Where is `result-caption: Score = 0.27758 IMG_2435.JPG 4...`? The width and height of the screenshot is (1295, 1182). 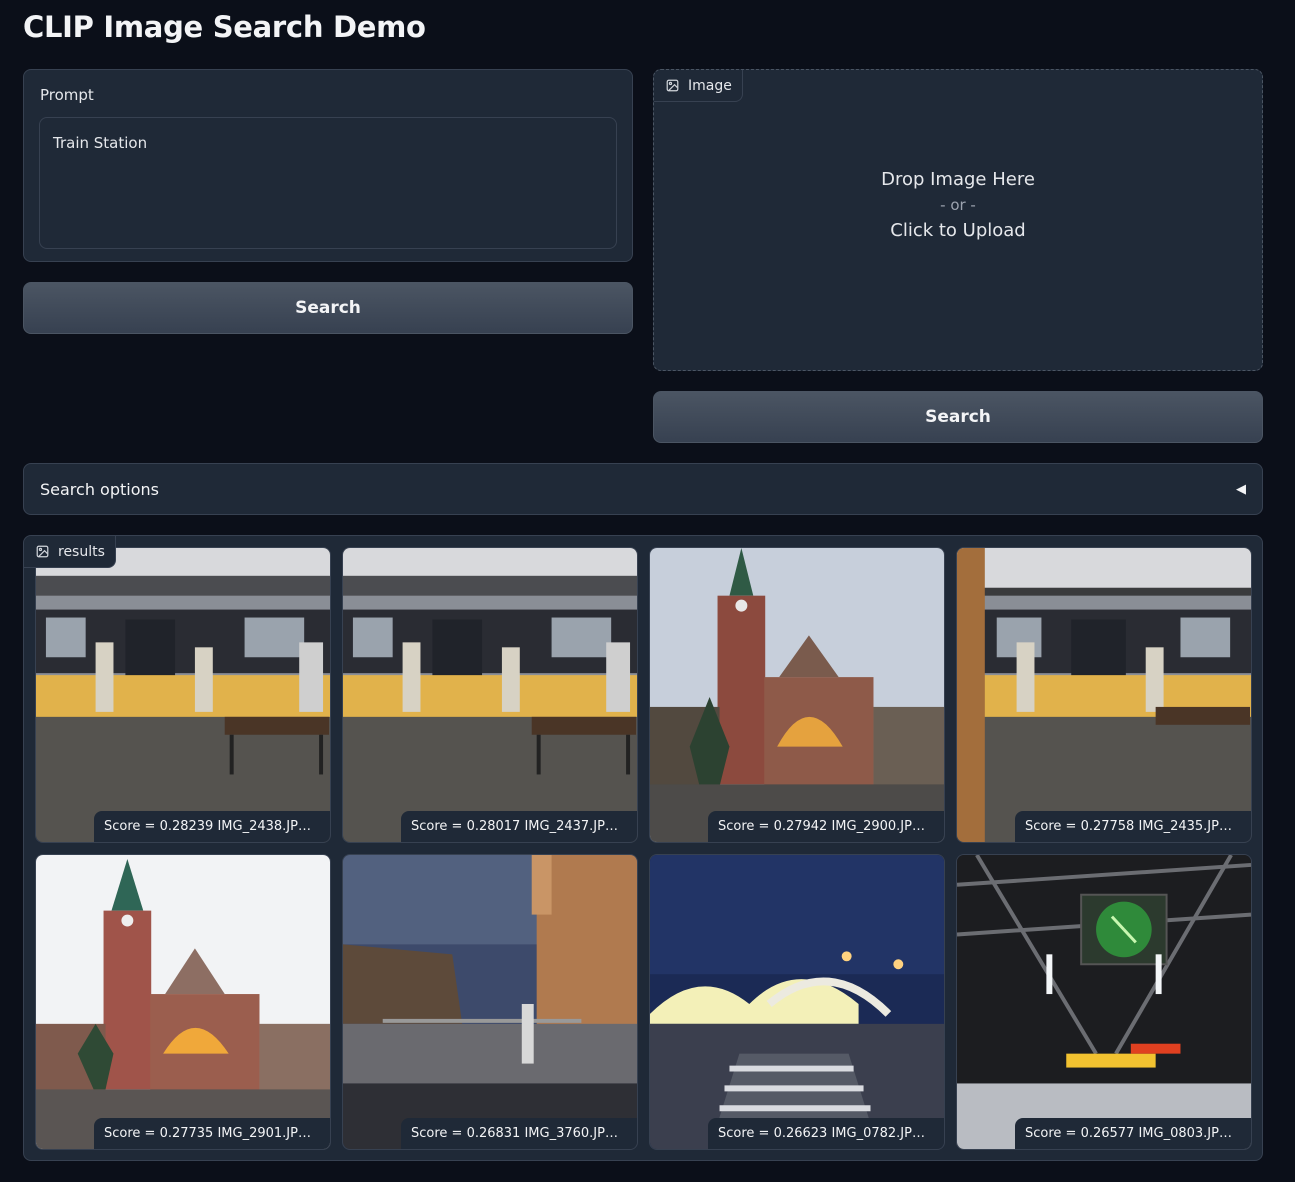 result-caption: Score = 0.27758 IMG_2435.JPG 4... is located at coordinates (1133, 826).